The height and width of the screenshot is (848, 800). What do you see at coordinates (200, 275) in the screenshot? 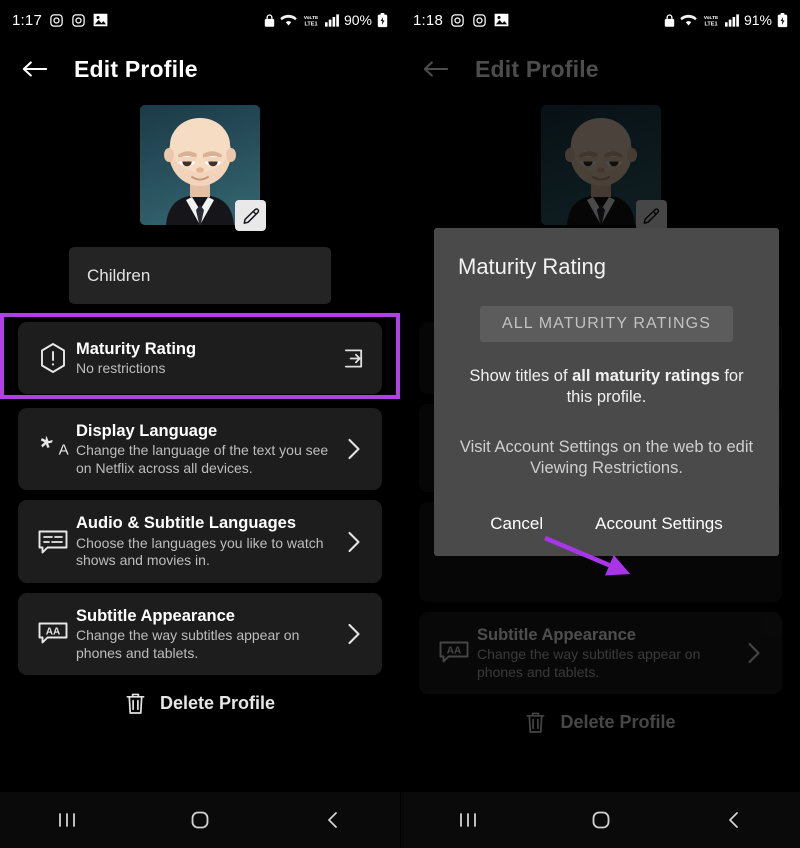
I see `profile-name-input: Children` at bounding box center [200, 275].